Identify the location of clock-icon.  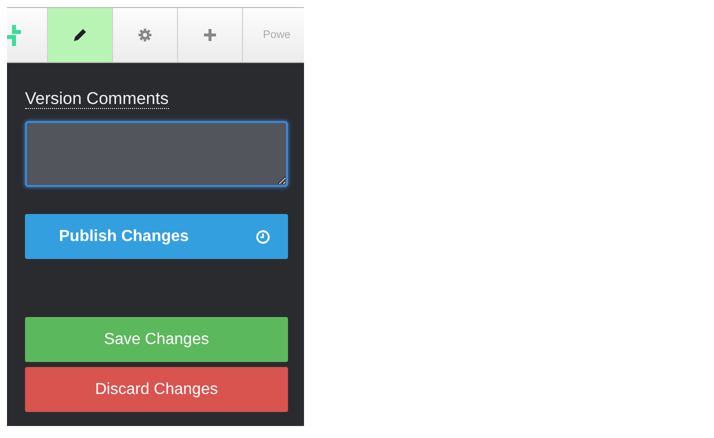
(263, 237).